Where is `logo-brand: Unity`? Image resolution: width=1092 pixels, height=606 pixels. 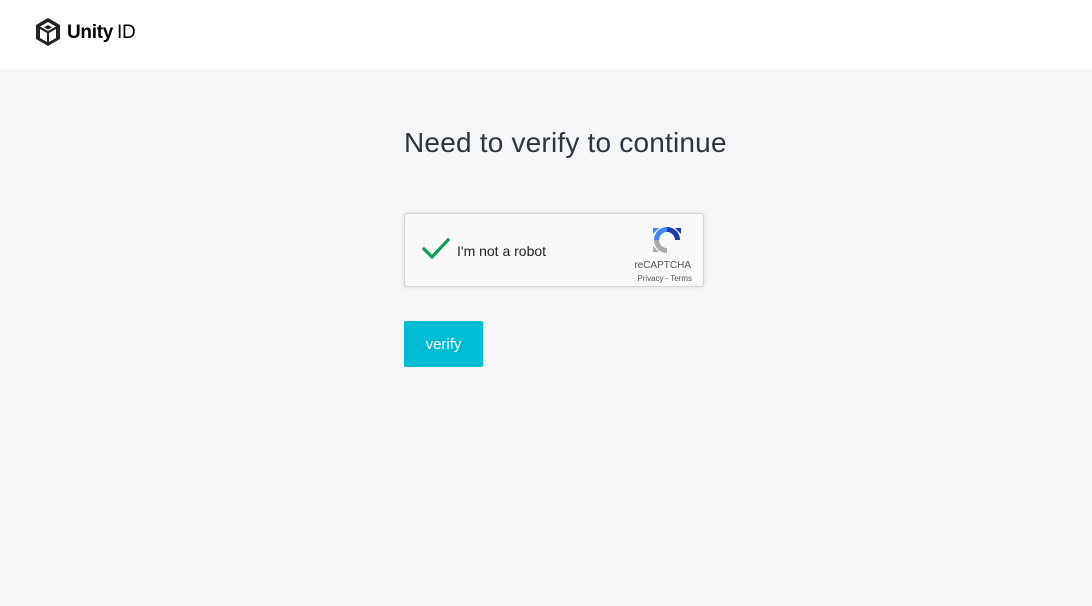
logo-brand: Unity is located at coordinates (90, 32).